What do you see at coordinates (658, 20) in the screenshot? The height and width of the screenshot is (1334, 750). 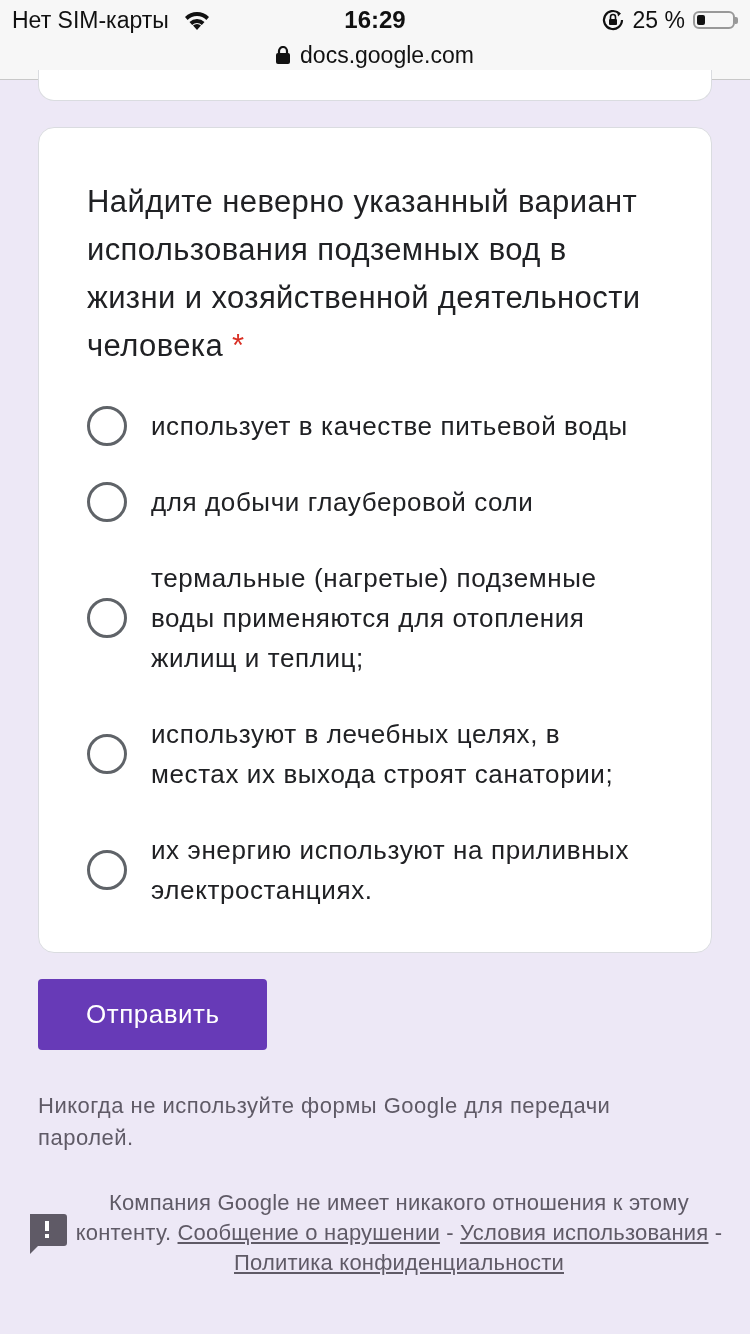 I see `battery-percent: 25 %` at bounding box center [658, 20].